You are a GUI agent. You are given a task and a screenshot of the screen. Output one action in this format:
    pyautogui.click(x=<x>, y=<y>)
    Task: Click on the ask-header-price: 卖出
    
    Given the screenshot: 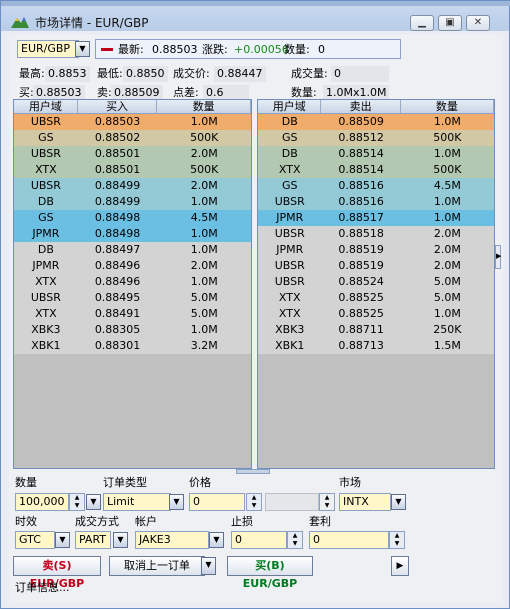 What is the action you would take?
    pyautogui.click(x=361, y=106)
    